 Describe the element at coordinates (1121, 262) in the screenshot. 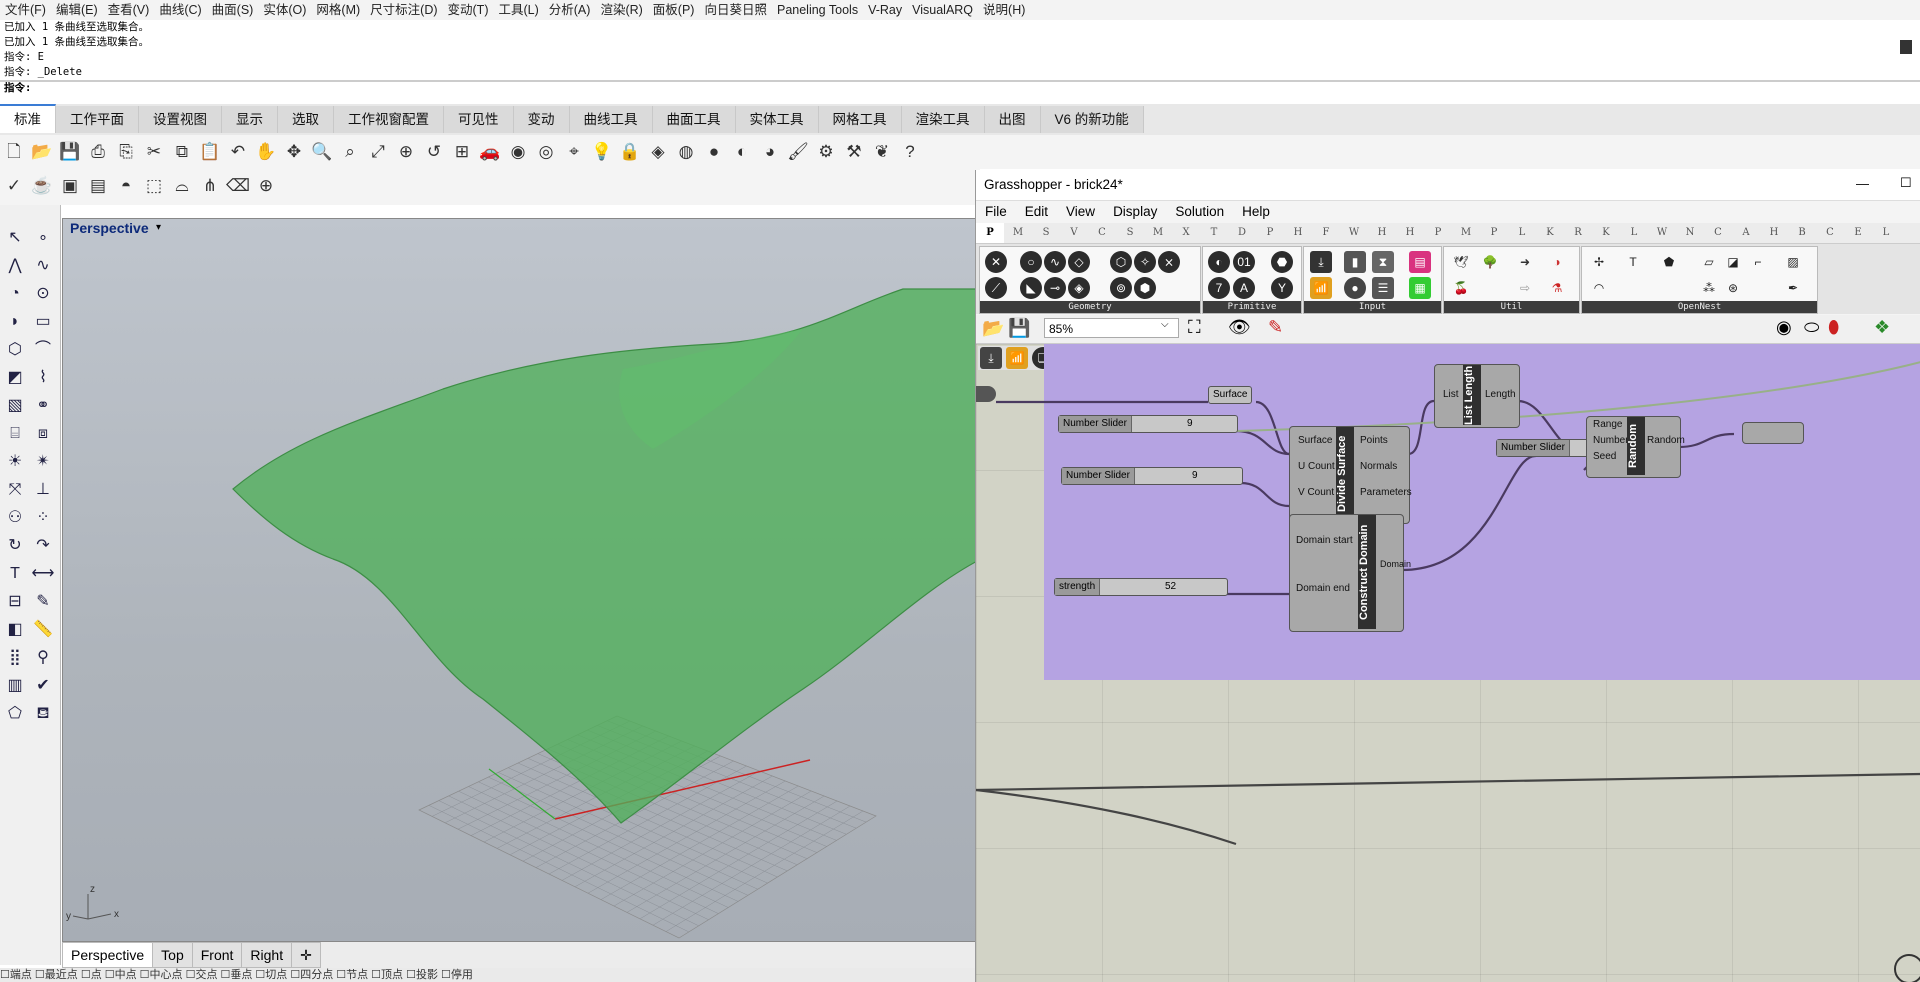

I see `mesh-param-icon: ⬡` at that location.